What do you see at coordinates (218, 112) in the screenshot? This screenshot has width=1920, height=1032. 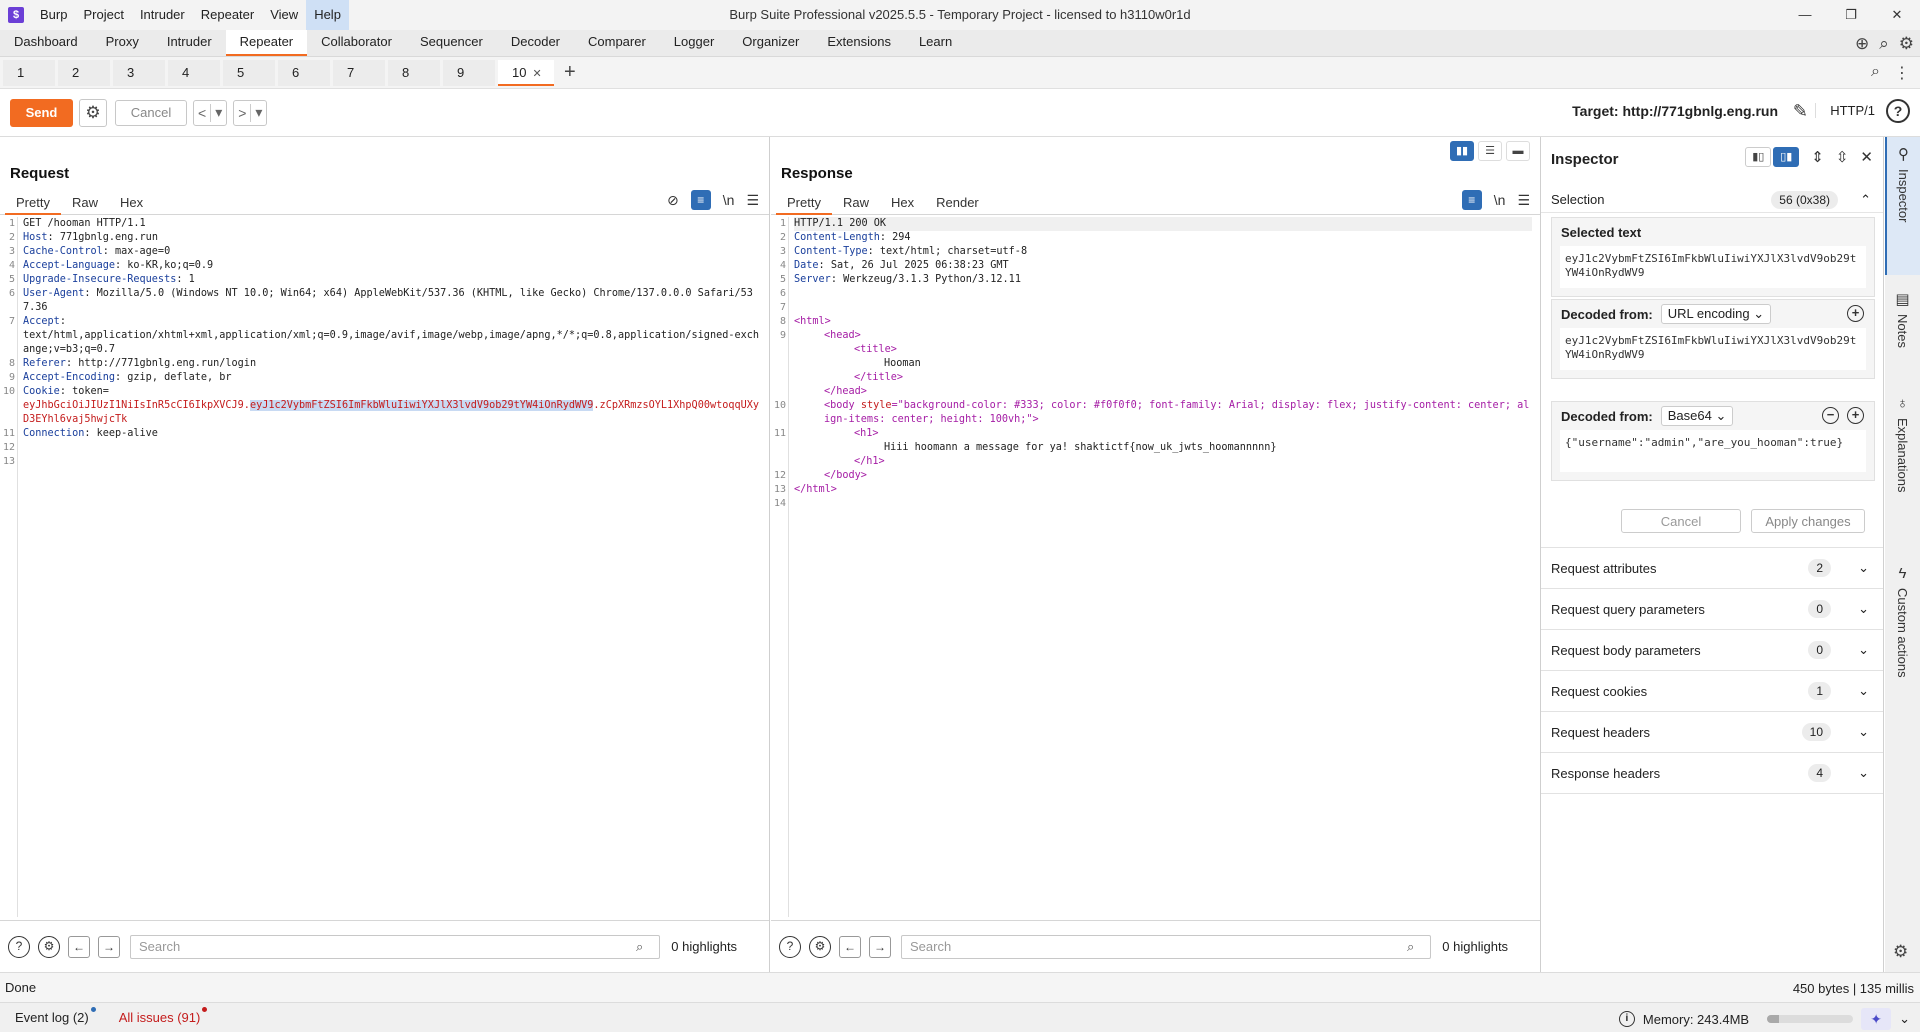 I see `back-dropdown-icon: ▾` at bounding box center [218, 112].